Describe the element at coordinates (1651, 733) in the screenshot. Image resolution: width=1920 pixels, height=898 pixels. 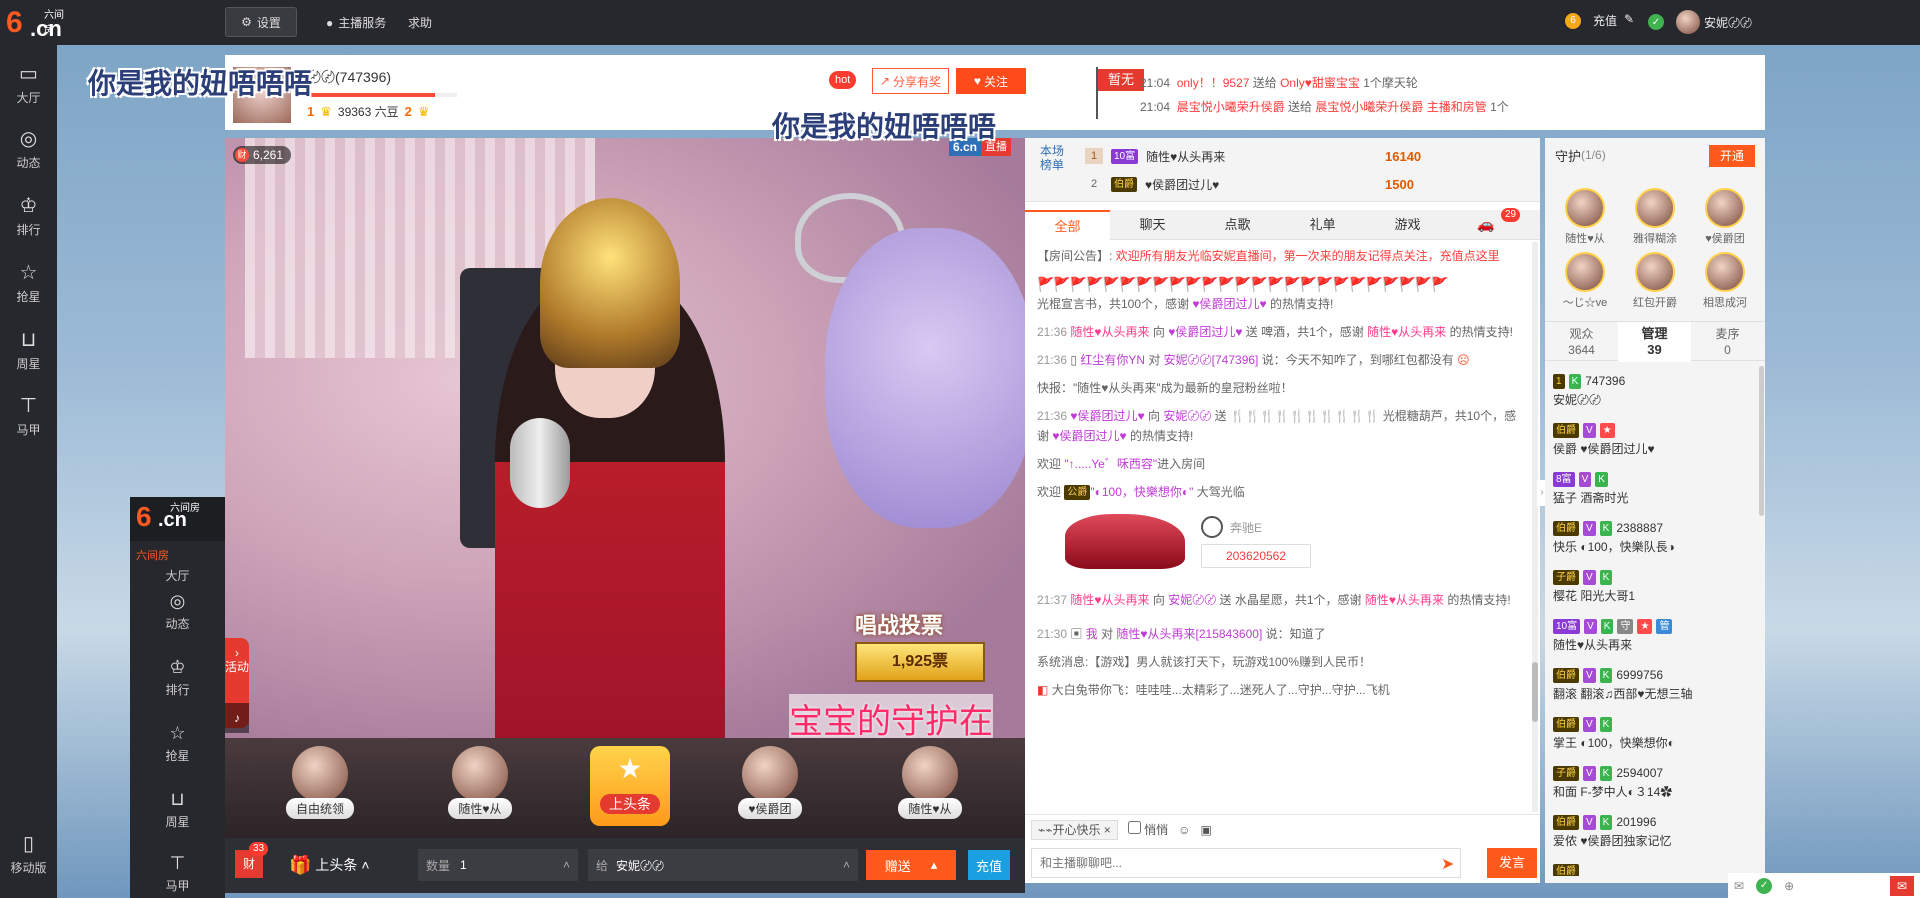
I see `admin-list-item: 伯爵 V K 掌王 ◐100，快樂想你◐` at that location.